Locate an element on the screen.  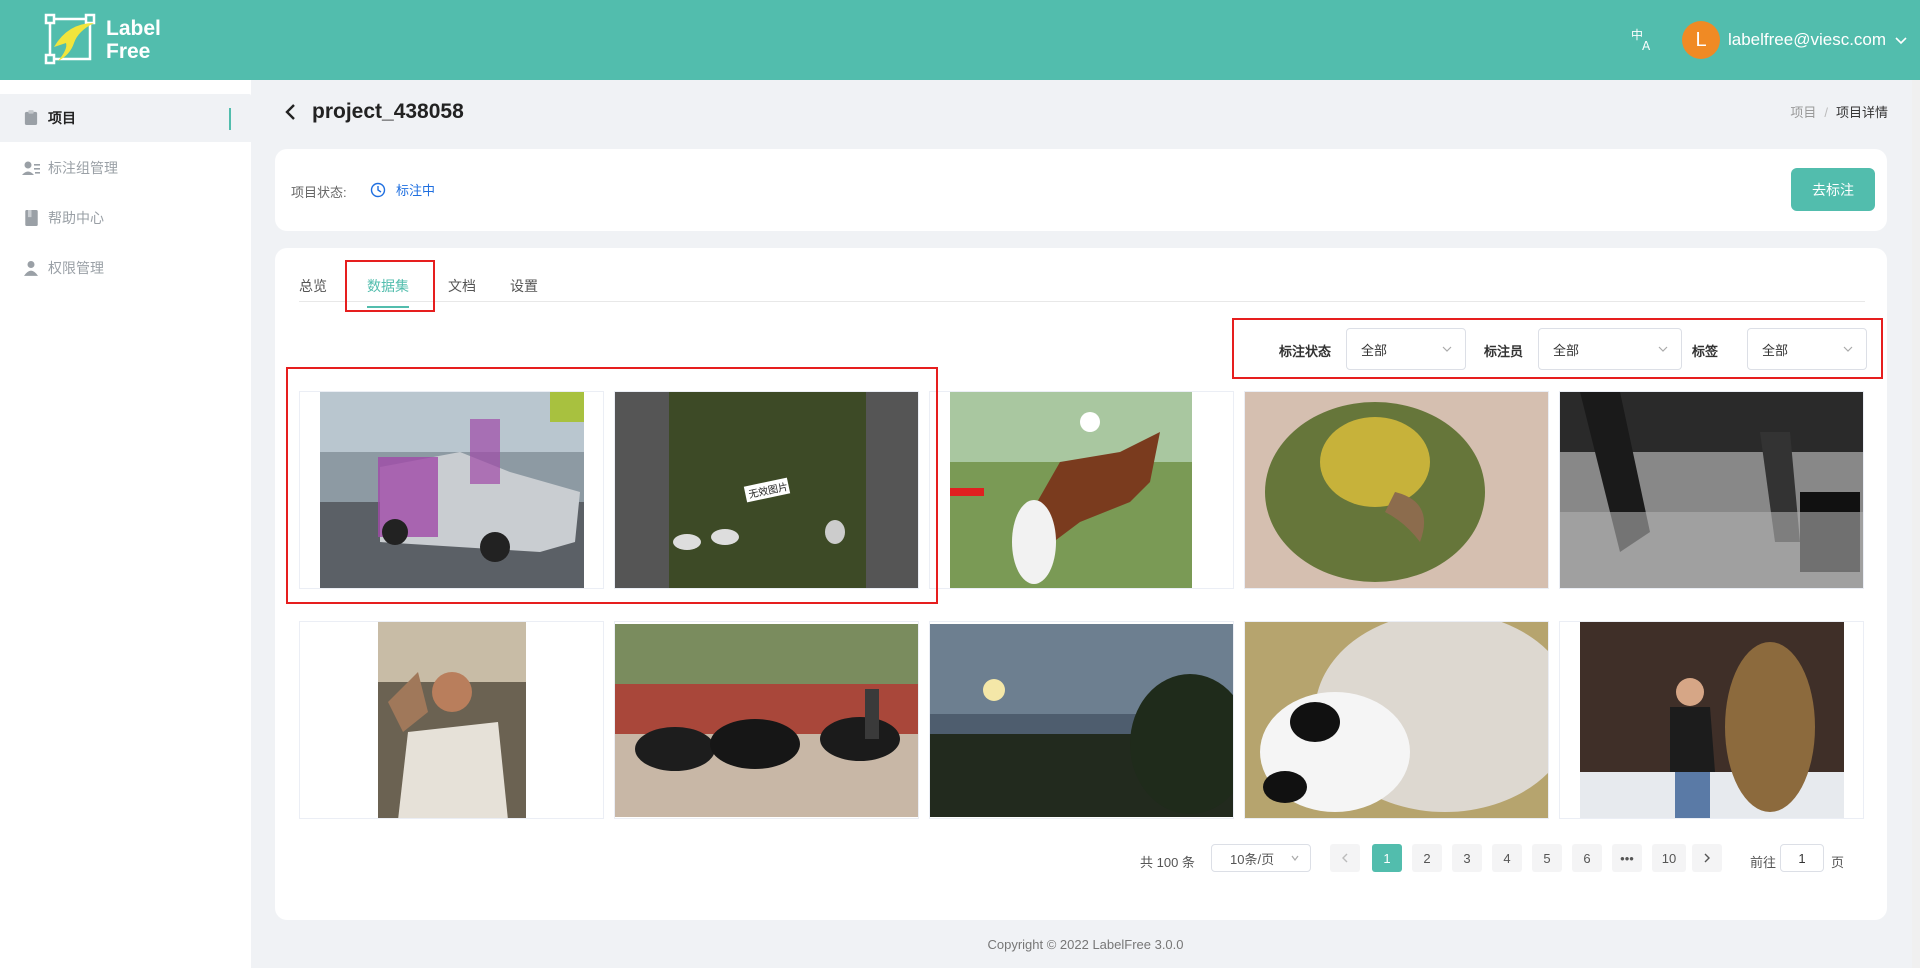
total-count: 共 100 条 is located at coordinates (1167, 862).